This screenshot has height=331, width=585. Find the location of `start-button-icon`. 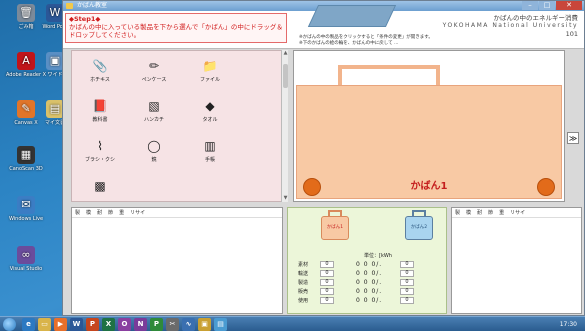

start-button-icon is located at coordinates (9, 324).